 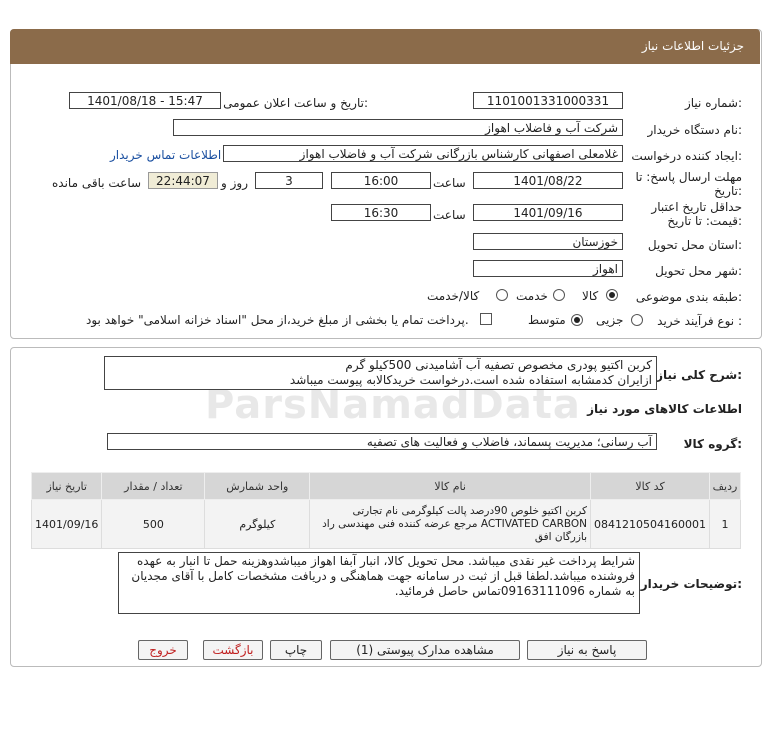 I want to click on category-radio-goods, so click(x=612, y=295).